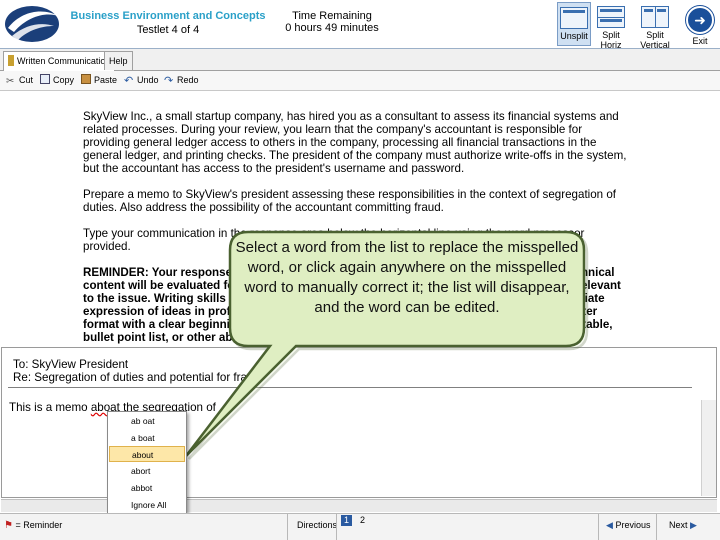  Describe the element at coordinates (346, 520) in the screenshot. I see `page-1-button: 1` at that location.